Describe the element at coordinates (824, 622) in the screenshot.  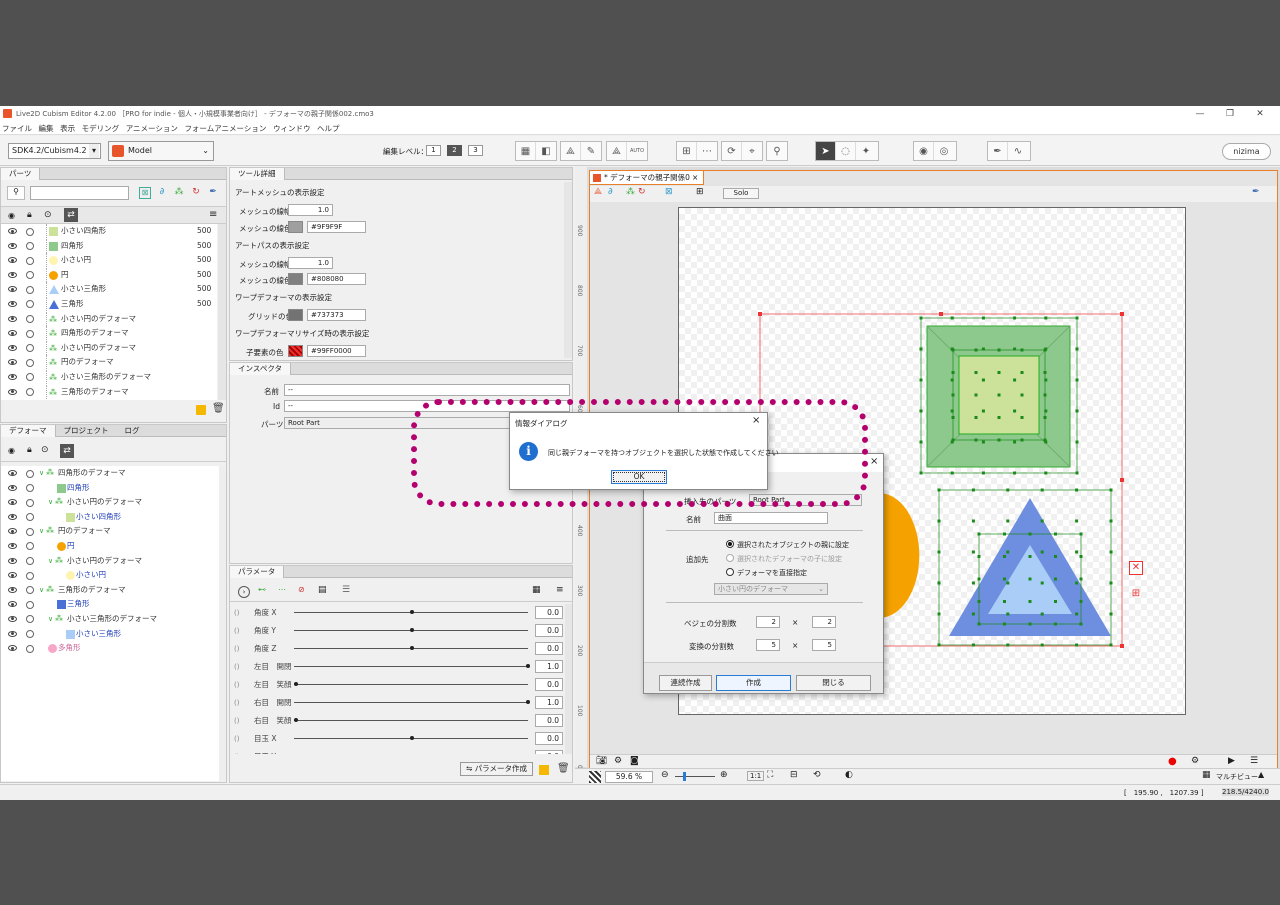
I see `bezier-y-input: 2` at that location.